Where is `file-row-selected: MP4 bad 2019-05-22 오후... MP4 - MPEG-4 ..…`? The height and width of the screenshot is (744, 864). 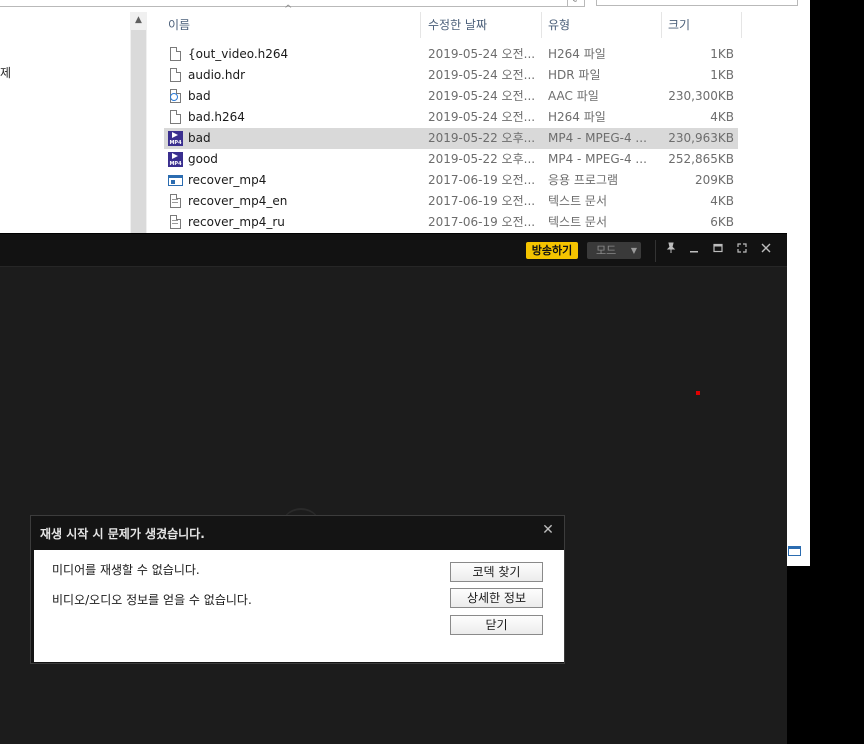
file-row-selected: MP4 bad 2019-05-22 오후... MP4 - MPEG-4 ..… is located at coordinates (451, 138).